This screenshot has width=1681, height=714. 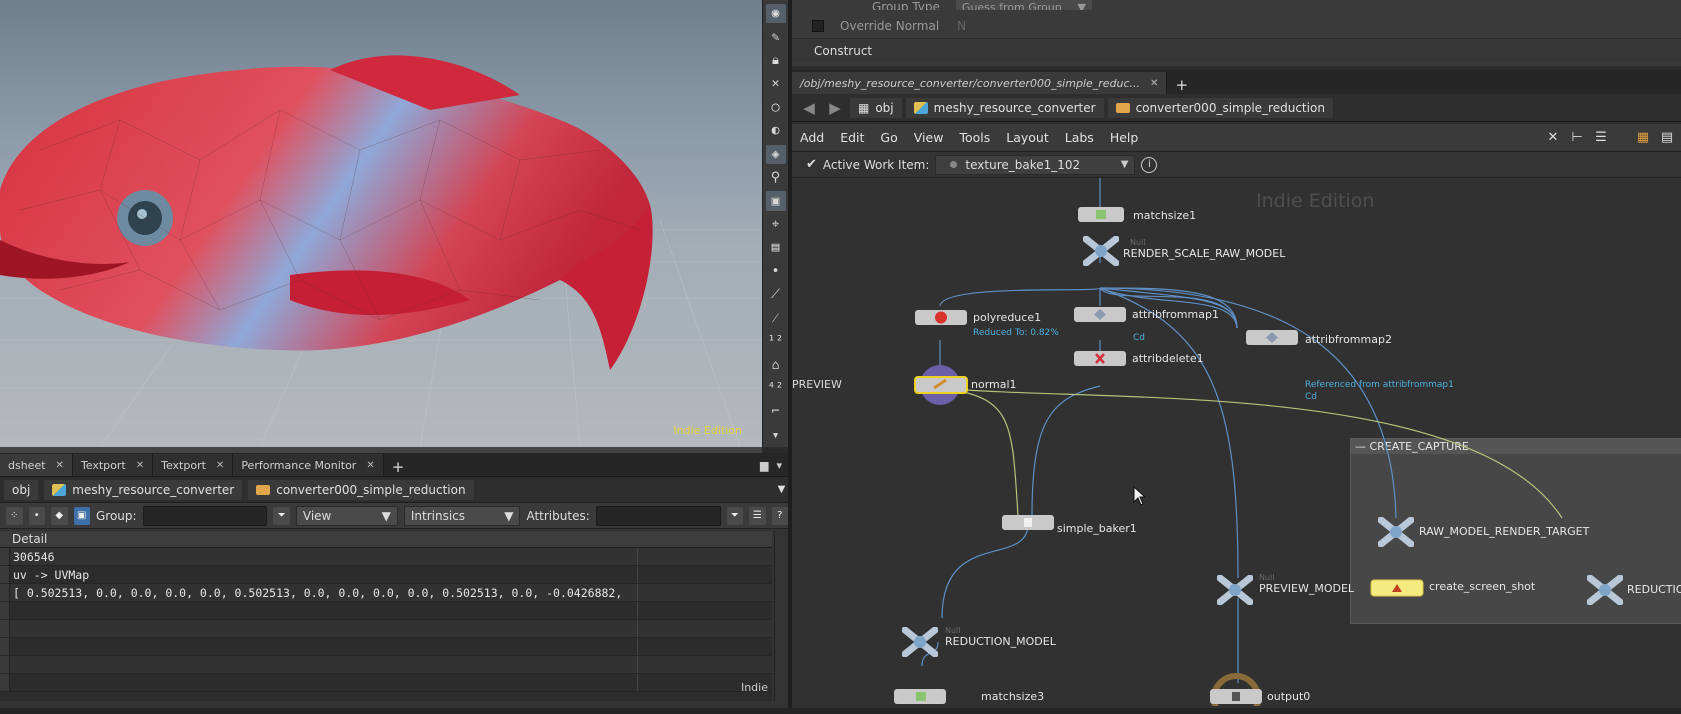 I want to click on ghost-icon: ◯, so click(x=776, y=107).